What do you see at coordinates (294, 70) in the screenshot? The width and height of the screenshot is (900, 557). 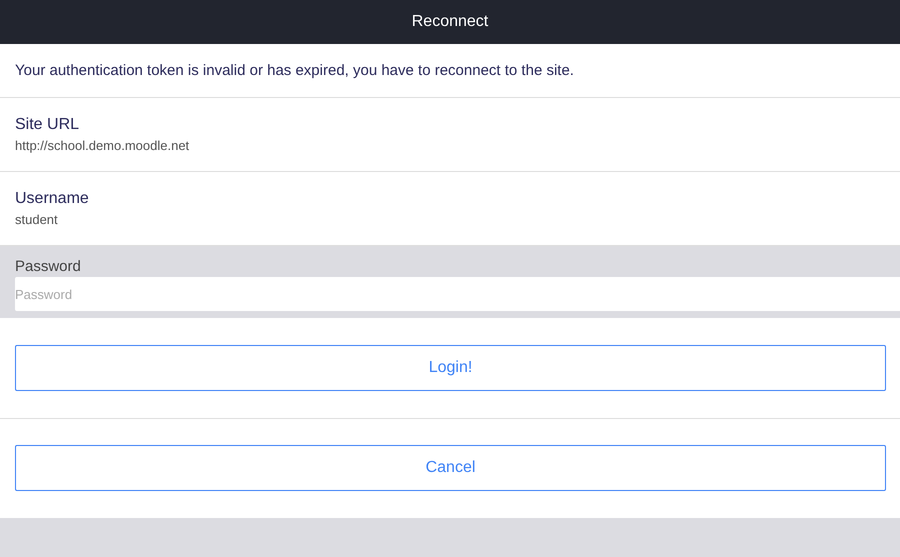 I see `message-text: Your authentication token is invalid or has expired, you have to reconnect to the site.` at bounding box center [294, 70].